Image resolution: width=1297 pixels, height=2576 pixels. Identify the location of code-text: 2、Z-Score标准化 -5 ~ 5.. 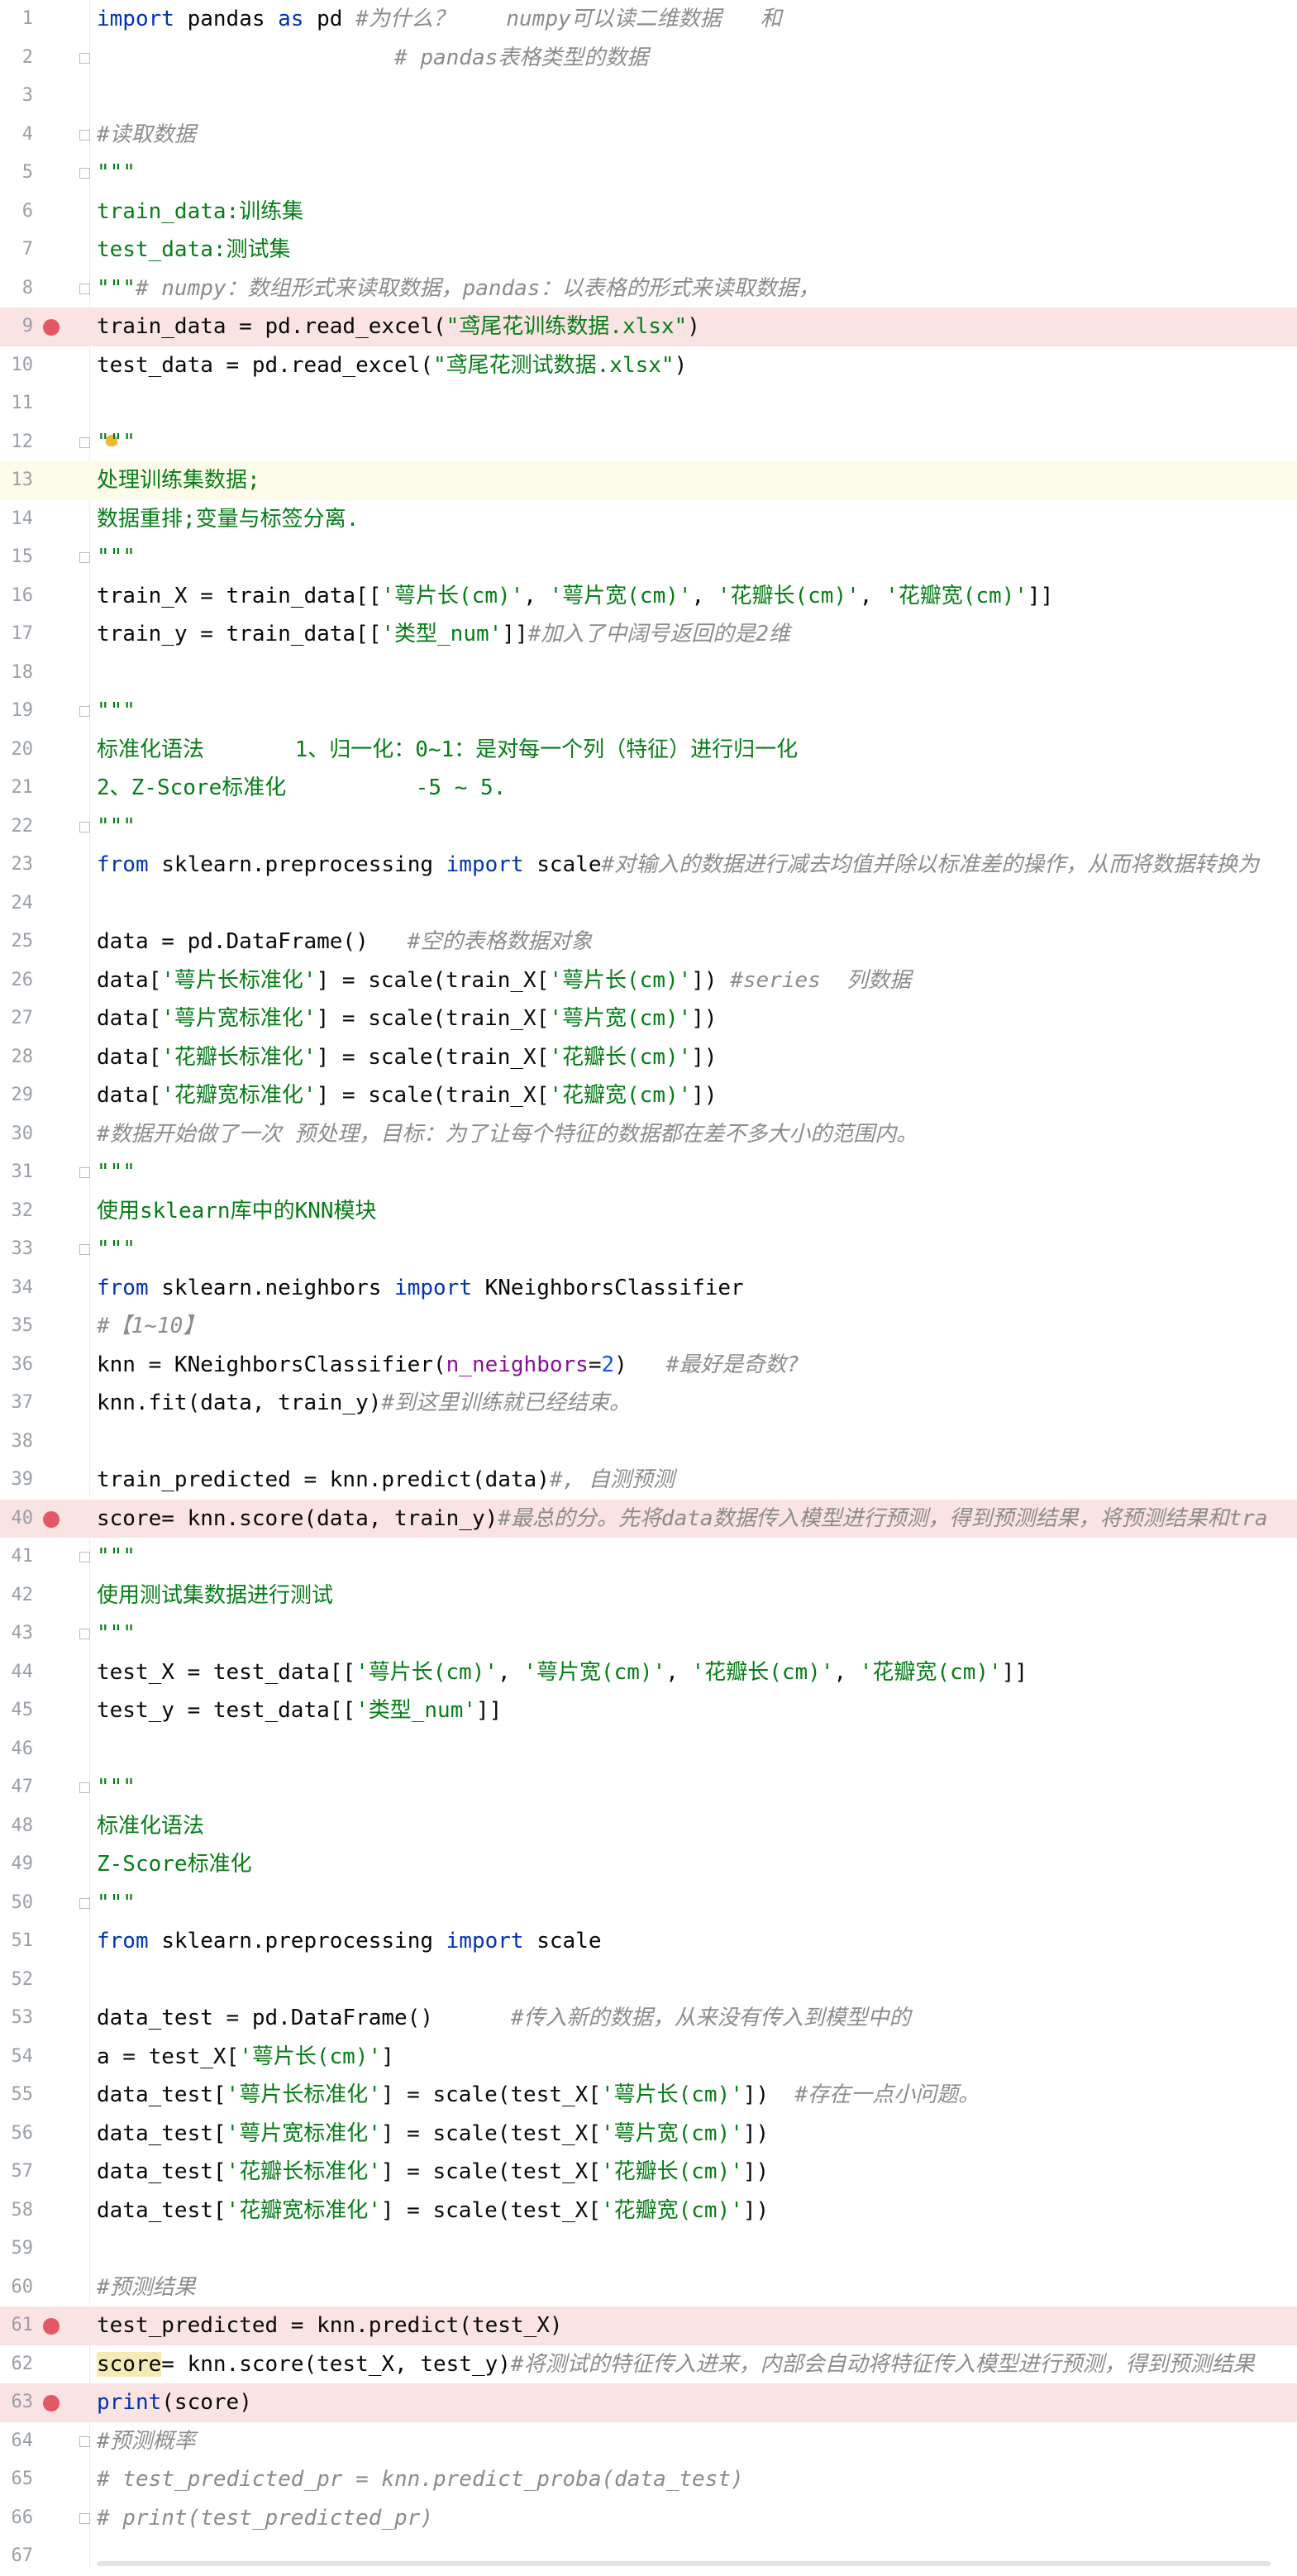
(302, 788).